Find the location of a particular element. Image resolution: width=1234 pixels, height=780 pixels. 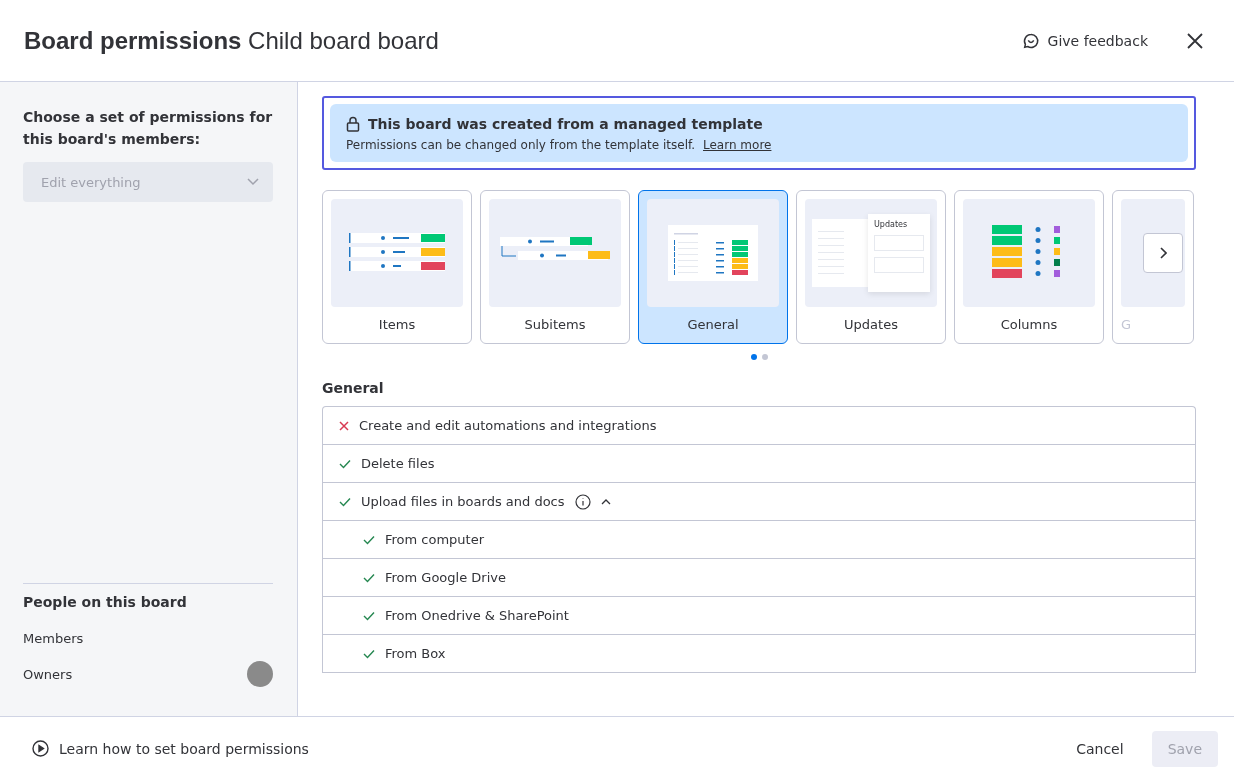

permission-label: From Box is located at coordinates (415, 653).